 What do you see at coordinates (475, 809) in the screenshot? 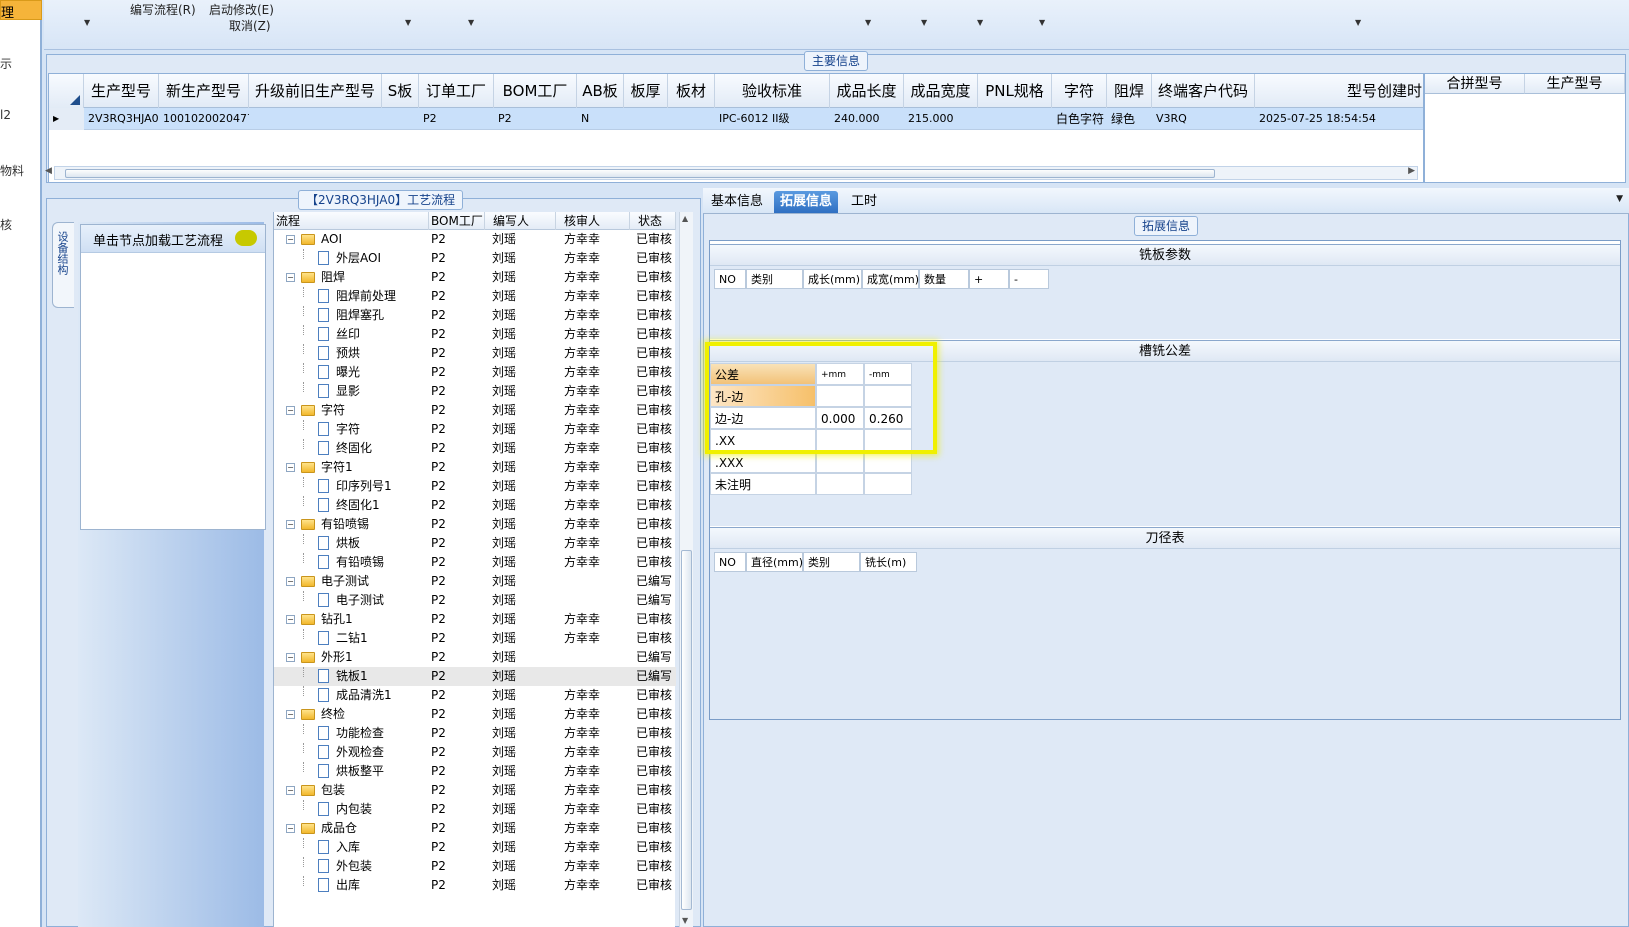
I see `tree-node-row: 内包装 P2 刘瑶 方幸幸 已审核` at bounding box center [475, 809].